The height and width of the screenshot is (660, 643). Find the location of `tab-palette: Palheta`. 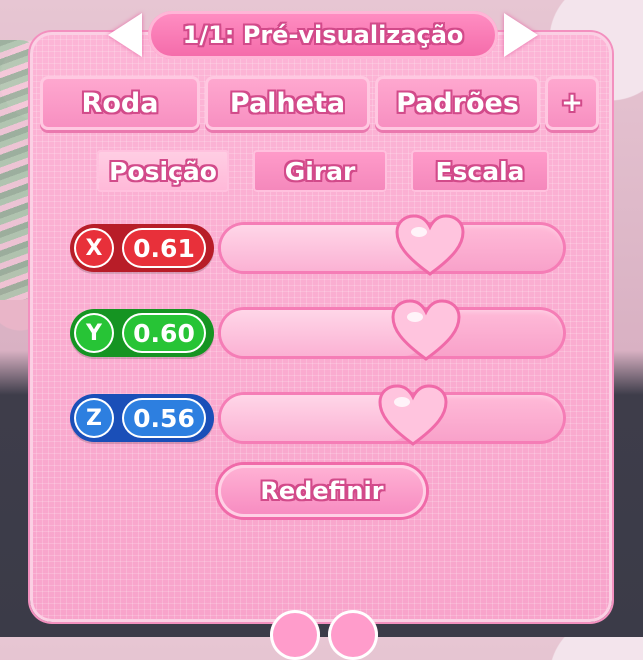

tab-palette: Palheta is located at coordinates (287, 103).